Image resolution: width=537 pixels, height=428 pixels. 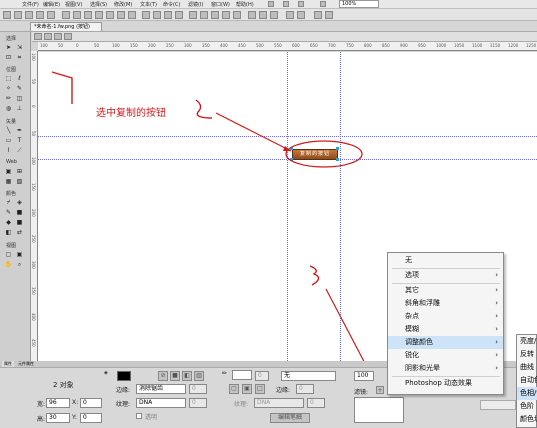 I want to click on menu-item-shadow-glow: 阴影和光晕 ›, so click(x=445, y=368).